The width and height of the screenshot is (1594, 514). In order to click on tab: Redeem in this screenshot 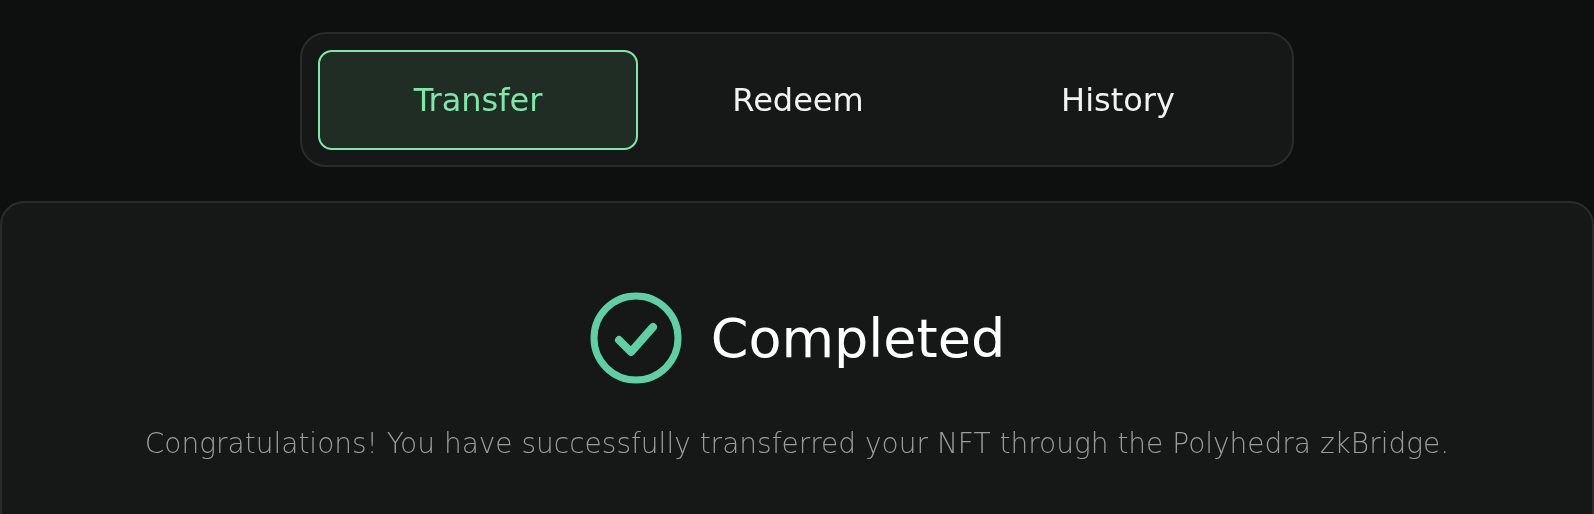, I will do `click(798, 100)`.